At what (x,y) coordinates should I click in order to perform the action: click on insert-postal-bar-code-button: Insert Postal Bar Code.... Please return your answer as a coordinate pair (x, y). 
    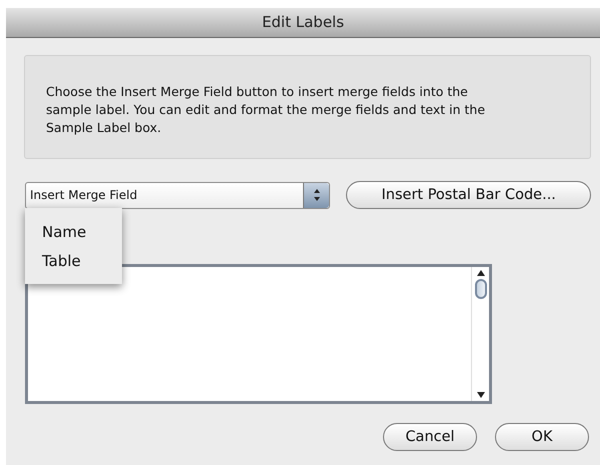
    Looking at the image, I should click on (468, 195).